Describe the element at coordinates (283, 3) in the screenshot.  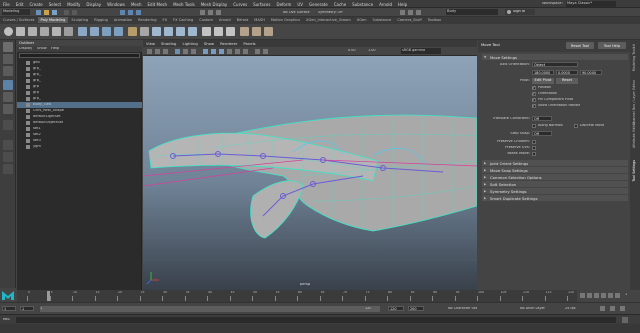
I see `menu-deform: Deform` at that location.